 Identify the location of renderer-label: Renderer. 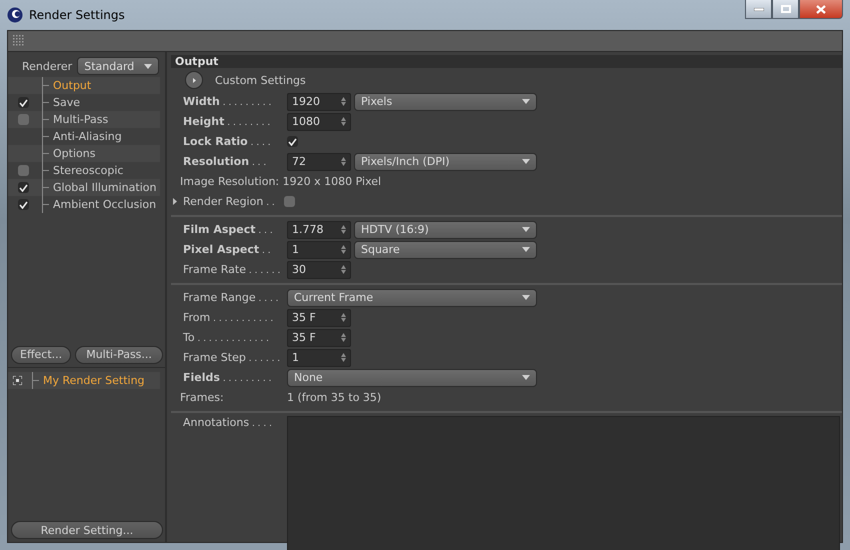
(47, 66).